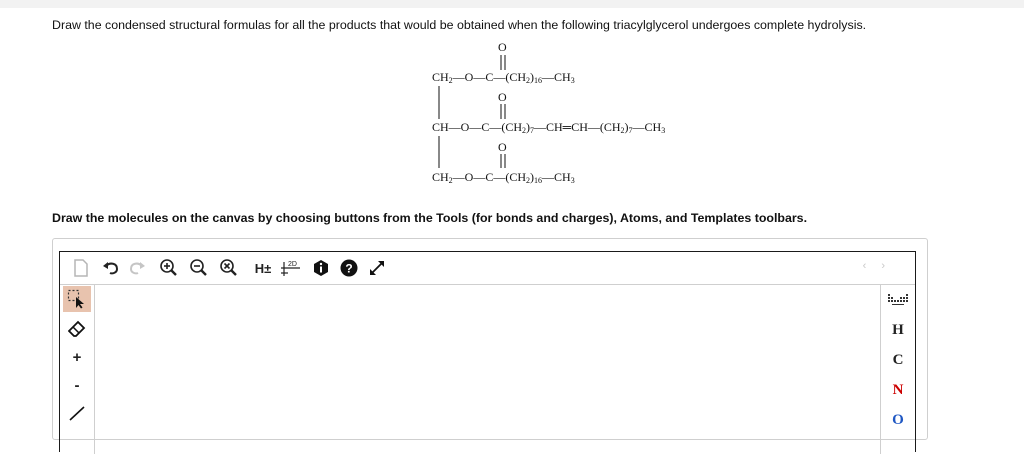 This screenshot has height=455, width=1024. I want to click on zoom-out-icon, so click(198, 267).